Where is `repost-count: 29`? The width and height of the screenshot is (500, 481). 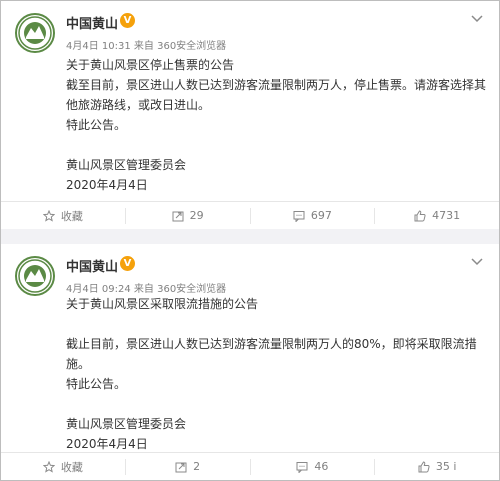 repost-count: 29 is located at coordinates (196, 215).